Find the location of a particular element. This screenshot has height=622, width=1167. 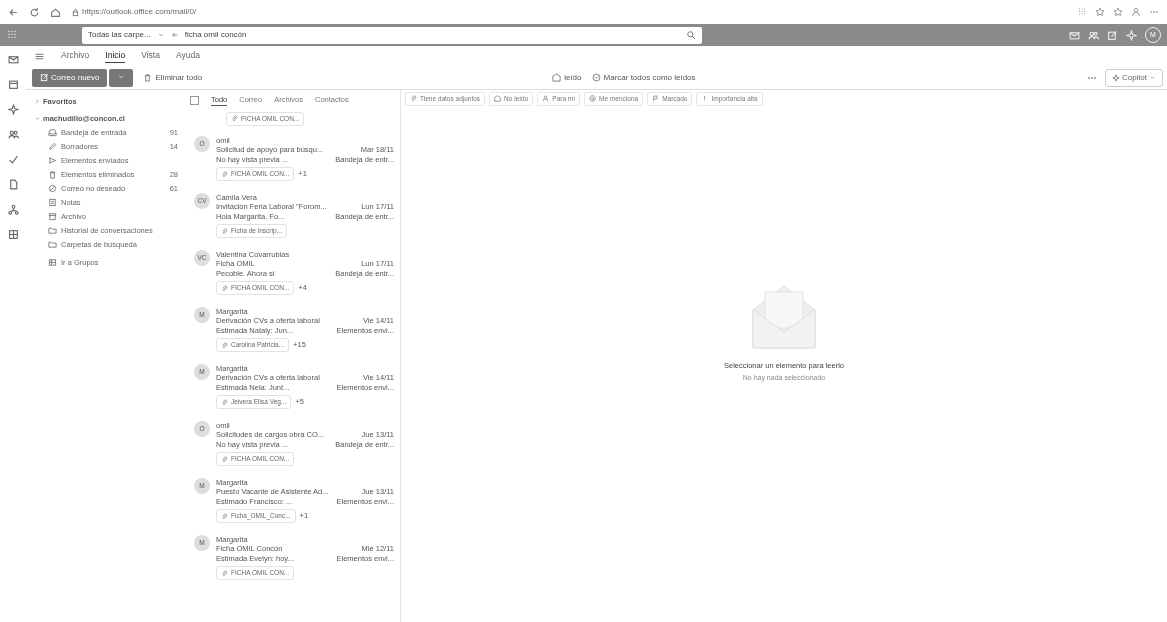

read-button: leído is located at coordinates (567, 77).